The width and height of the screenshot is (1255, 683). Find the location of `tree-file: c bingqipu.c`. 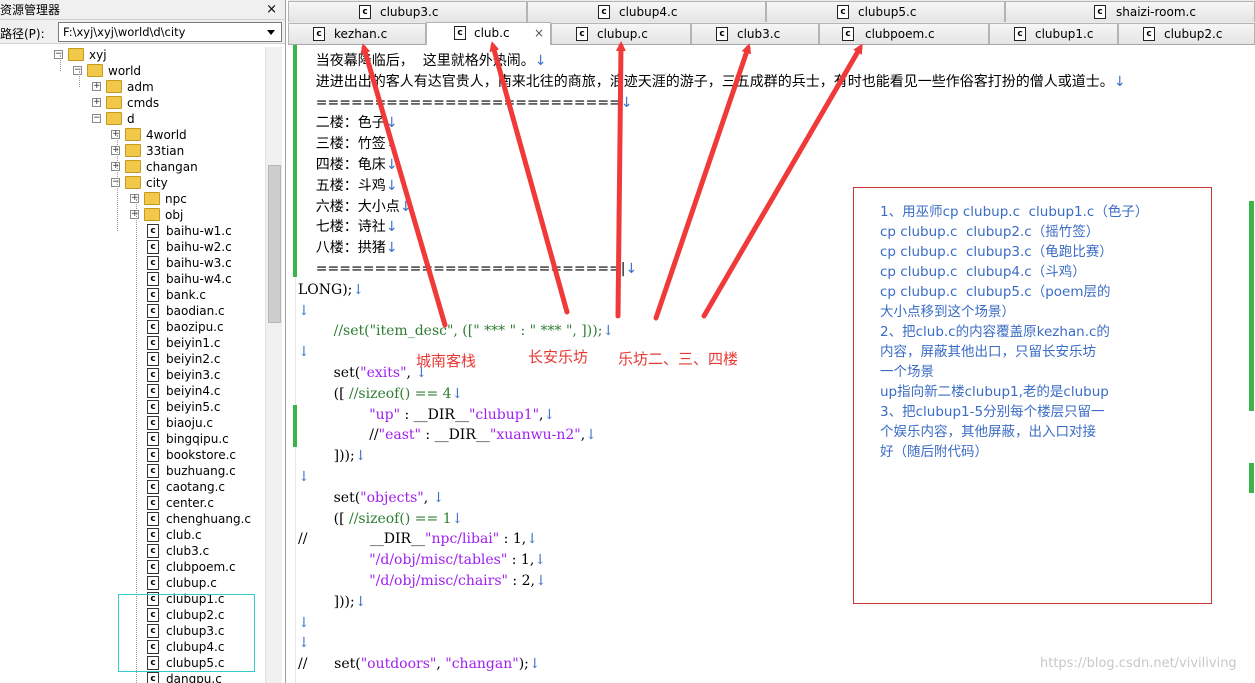

tree-file: c bingqipu.c is located at coordinates (132, 439).